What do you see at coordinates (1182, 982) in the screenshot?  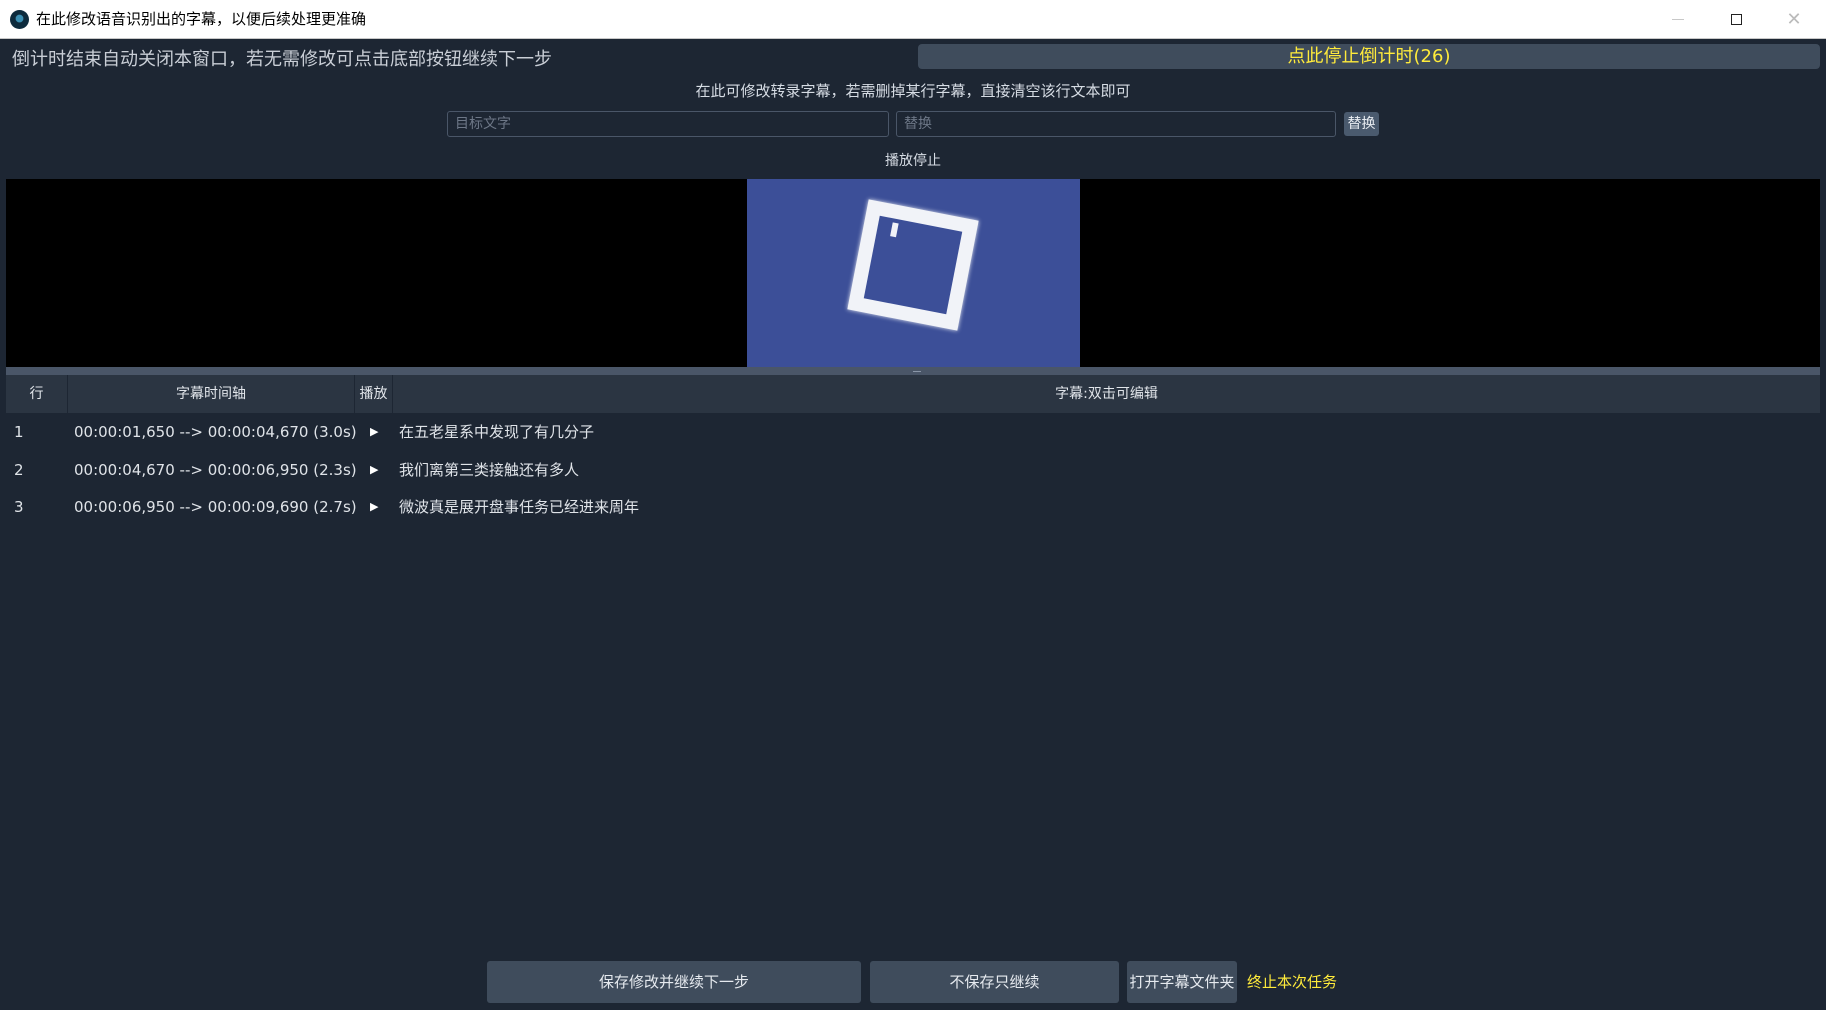 I see `open-subtitle-folder-button: 打开字幕文件夹` at bounding box center [1182, 982].